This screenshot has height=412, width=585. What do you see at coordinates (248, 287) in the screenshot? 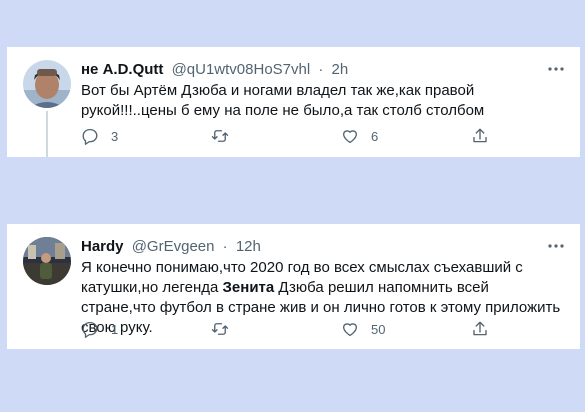
I see `tweet-text-bold: Зенита` at bounding box center [248, 287].